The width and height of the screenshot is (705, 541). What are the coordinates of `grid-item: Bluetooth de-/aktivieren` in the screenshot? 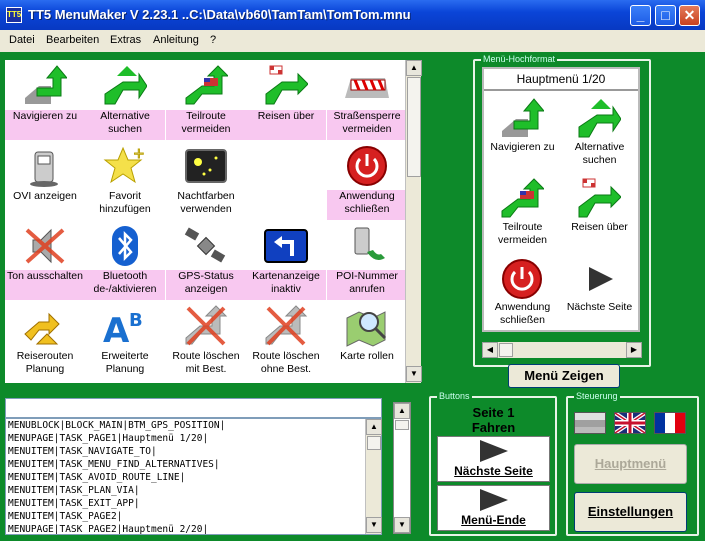 It's located at (125, 262).